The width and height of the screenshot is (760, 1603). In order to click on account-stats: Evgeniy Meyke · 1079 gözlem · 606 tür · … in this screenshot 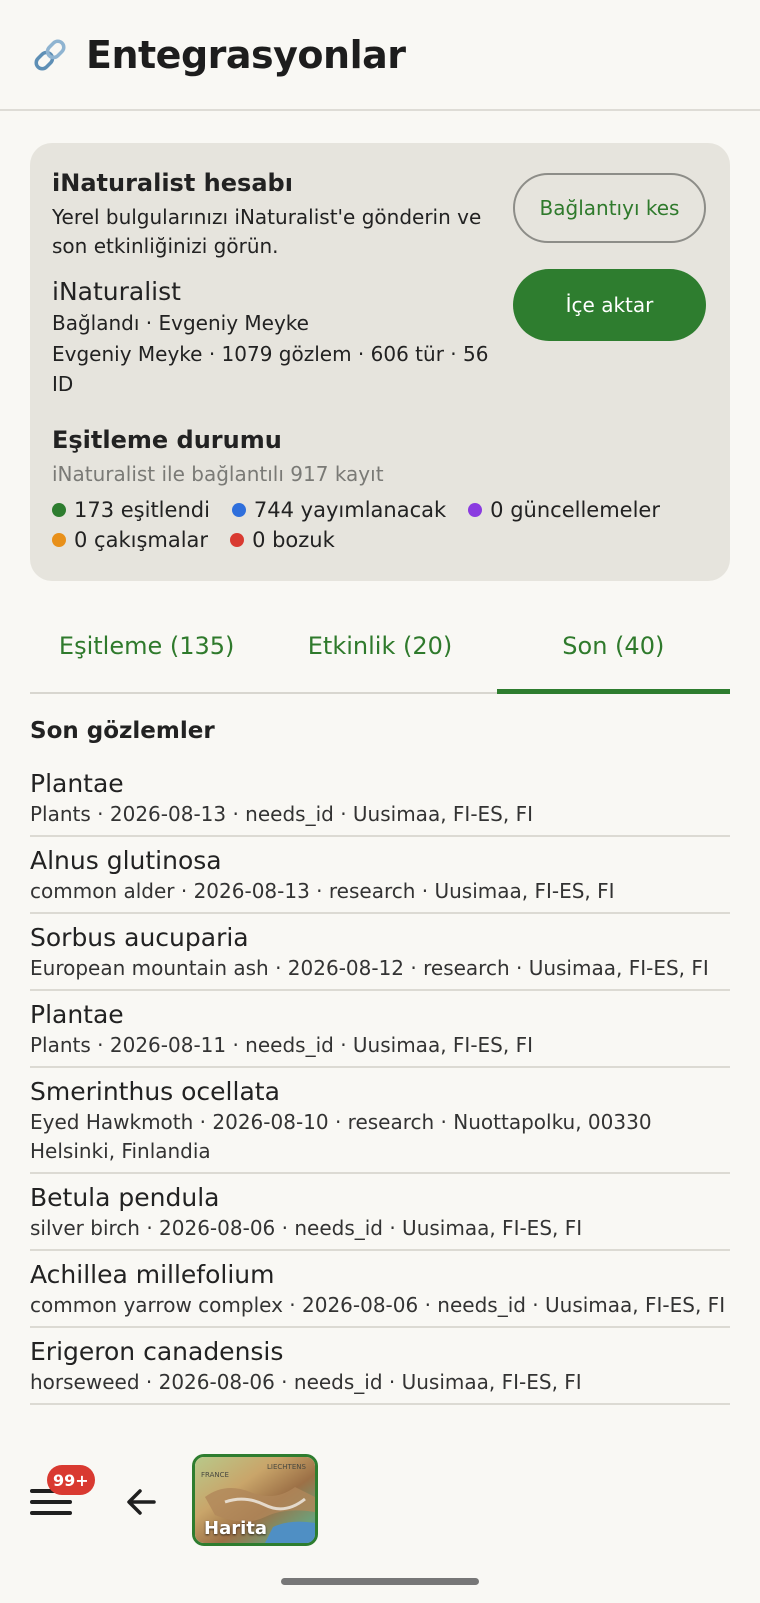, I will do `click(270, 369)`.